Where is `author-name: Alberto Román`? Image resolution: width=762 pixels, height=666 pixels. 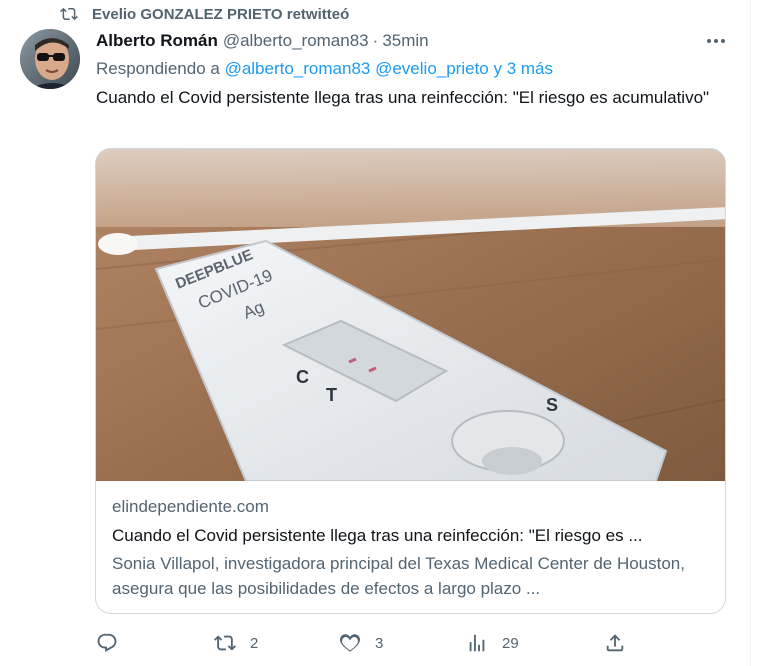 author-name: Alberto Román is located at coordinates (157, 41).